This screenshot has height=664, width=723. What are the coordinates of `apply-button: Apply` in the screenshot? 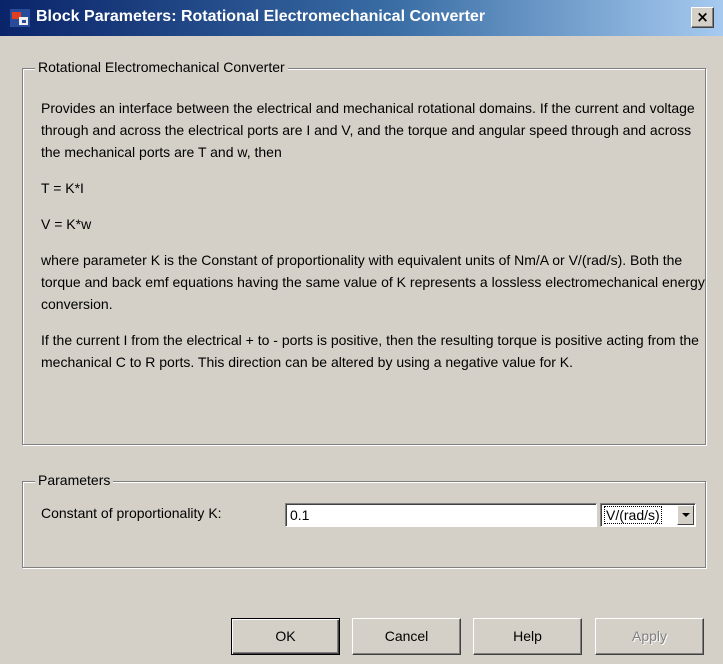 It's located at (649, 636).